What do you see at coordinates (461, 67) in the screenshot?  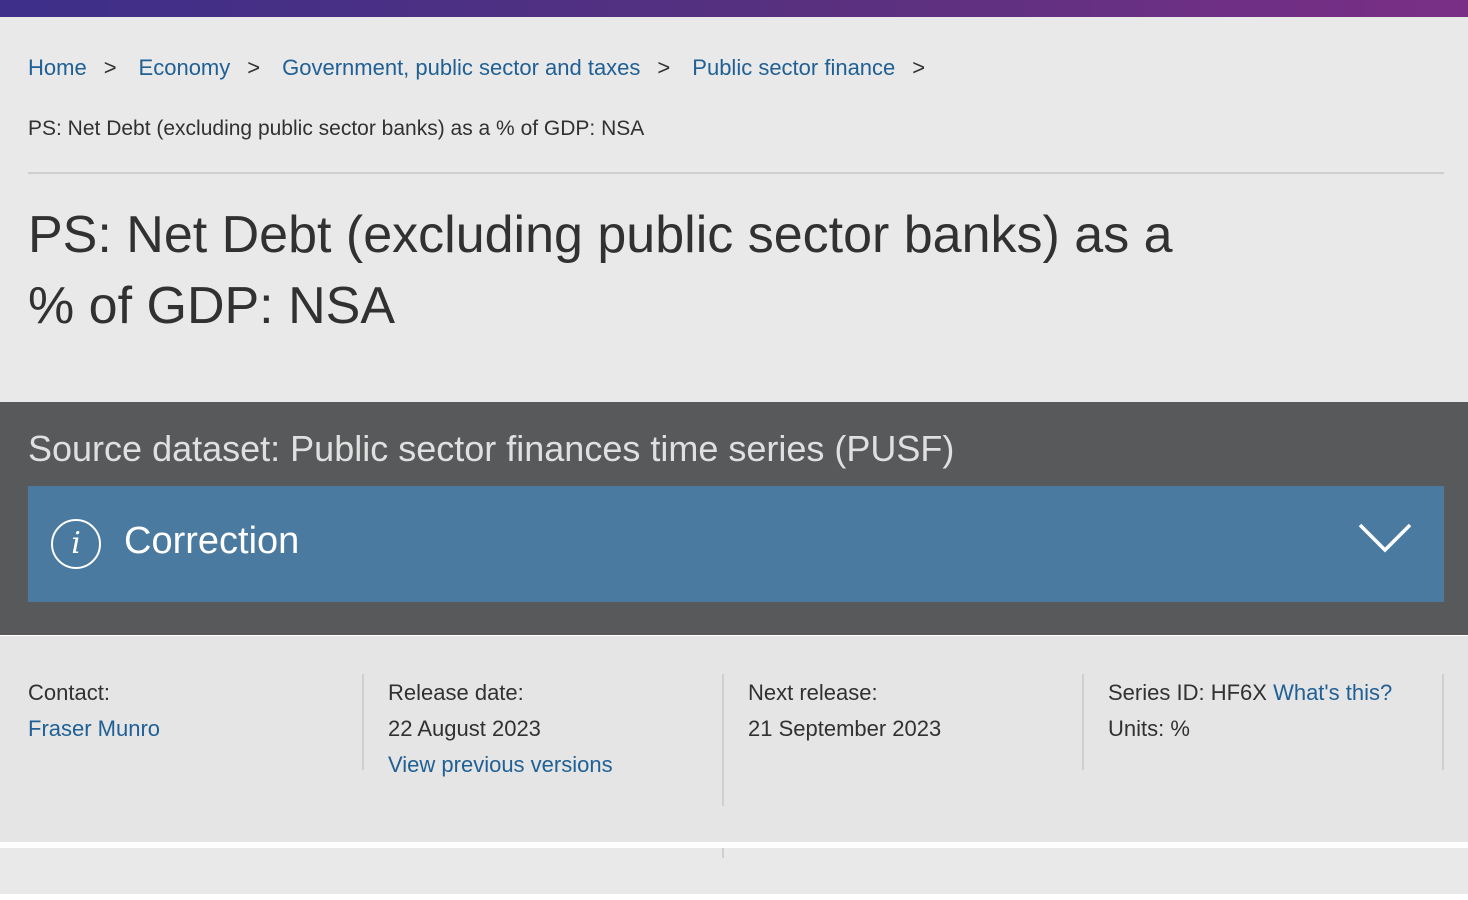 I see `breadcrumb-government-link: Government, public sector and taxes` at bounding box center [461, 67].